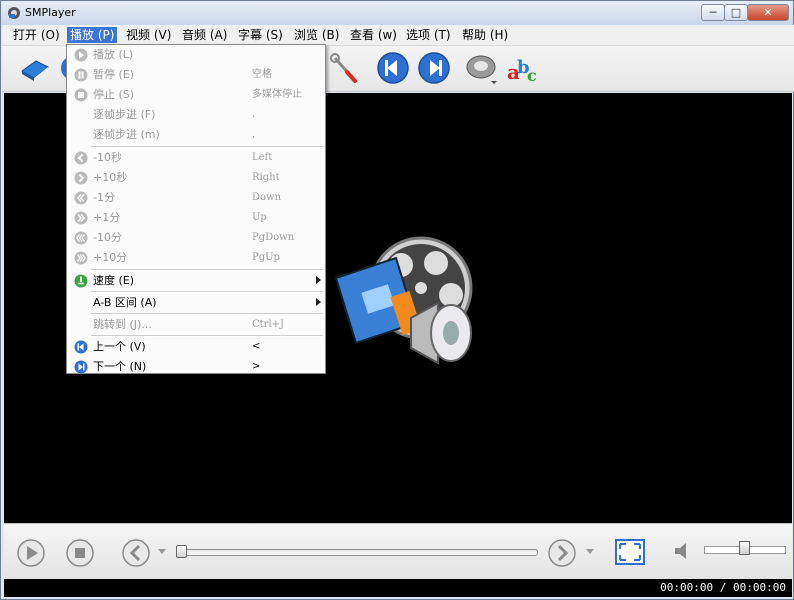  Describe the element at coordinates (196, 55) in the screenshot. I see `menu-item-play: 播放 (L)` at that location.